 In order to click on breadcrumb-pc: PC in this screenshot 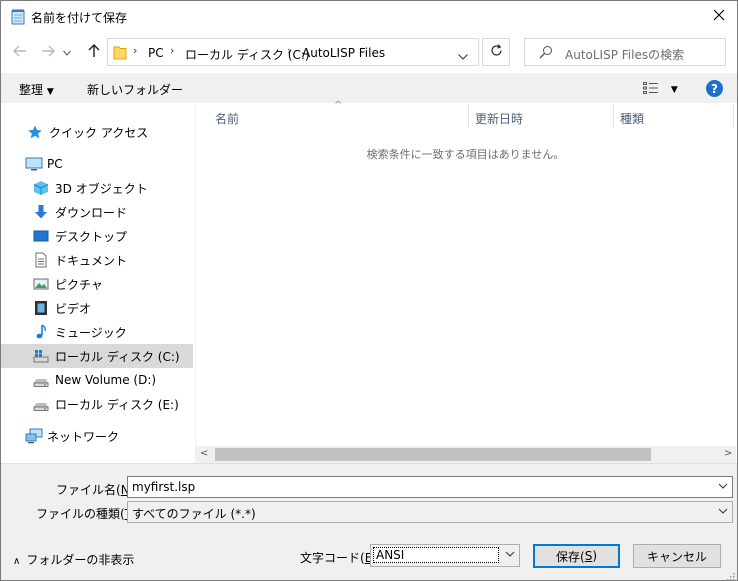, I will do `click(156, 53)`.